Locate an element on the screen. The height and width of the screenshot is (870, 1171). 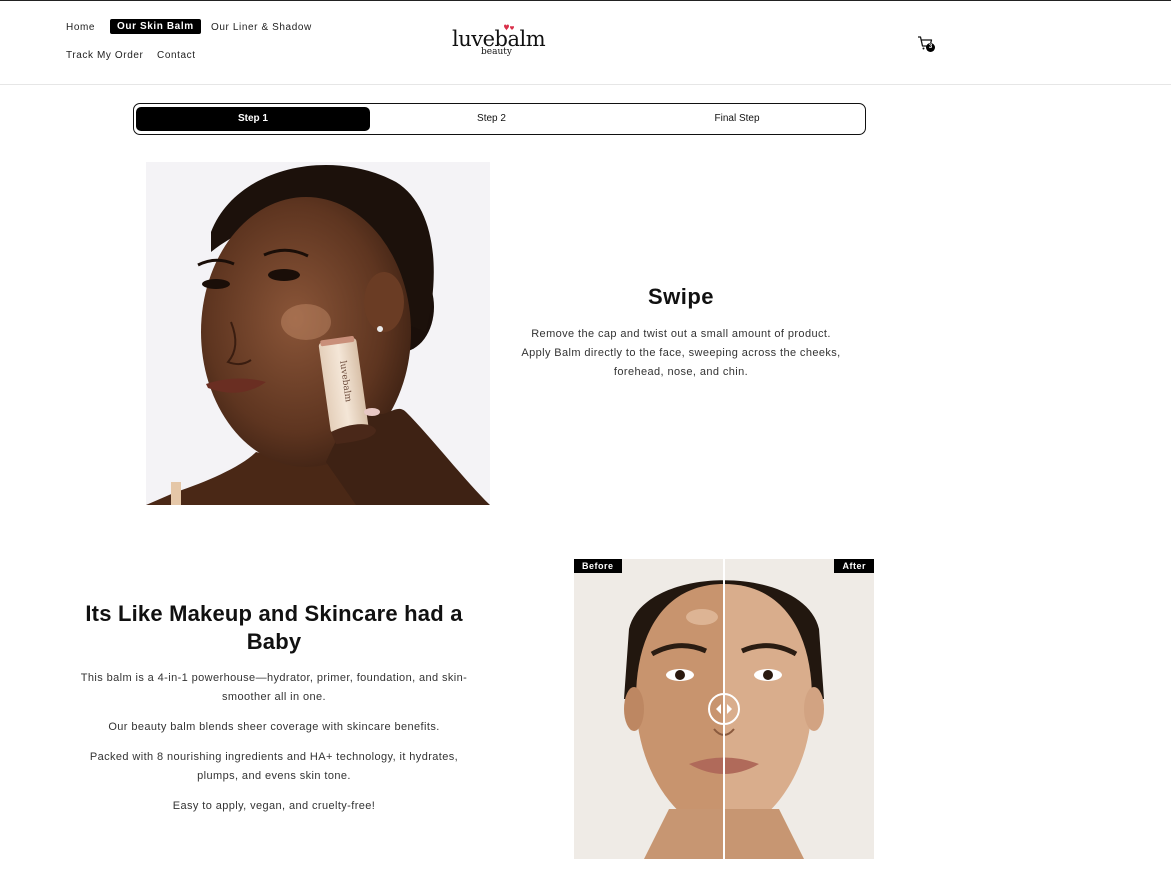
step-tabs: Step 1 Step 2 Final Step is located at coordinates (499, 119).